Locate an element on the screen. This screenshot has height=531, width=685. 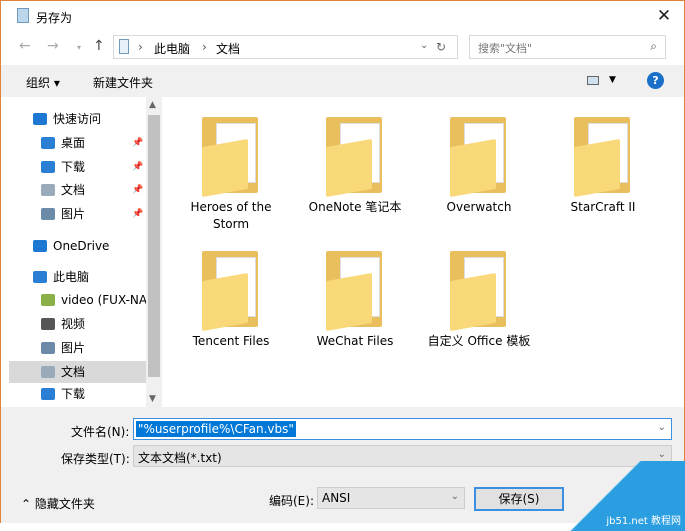
sidebar-scrollbar: ▲ ▼ is located at coordinates (154, 252).